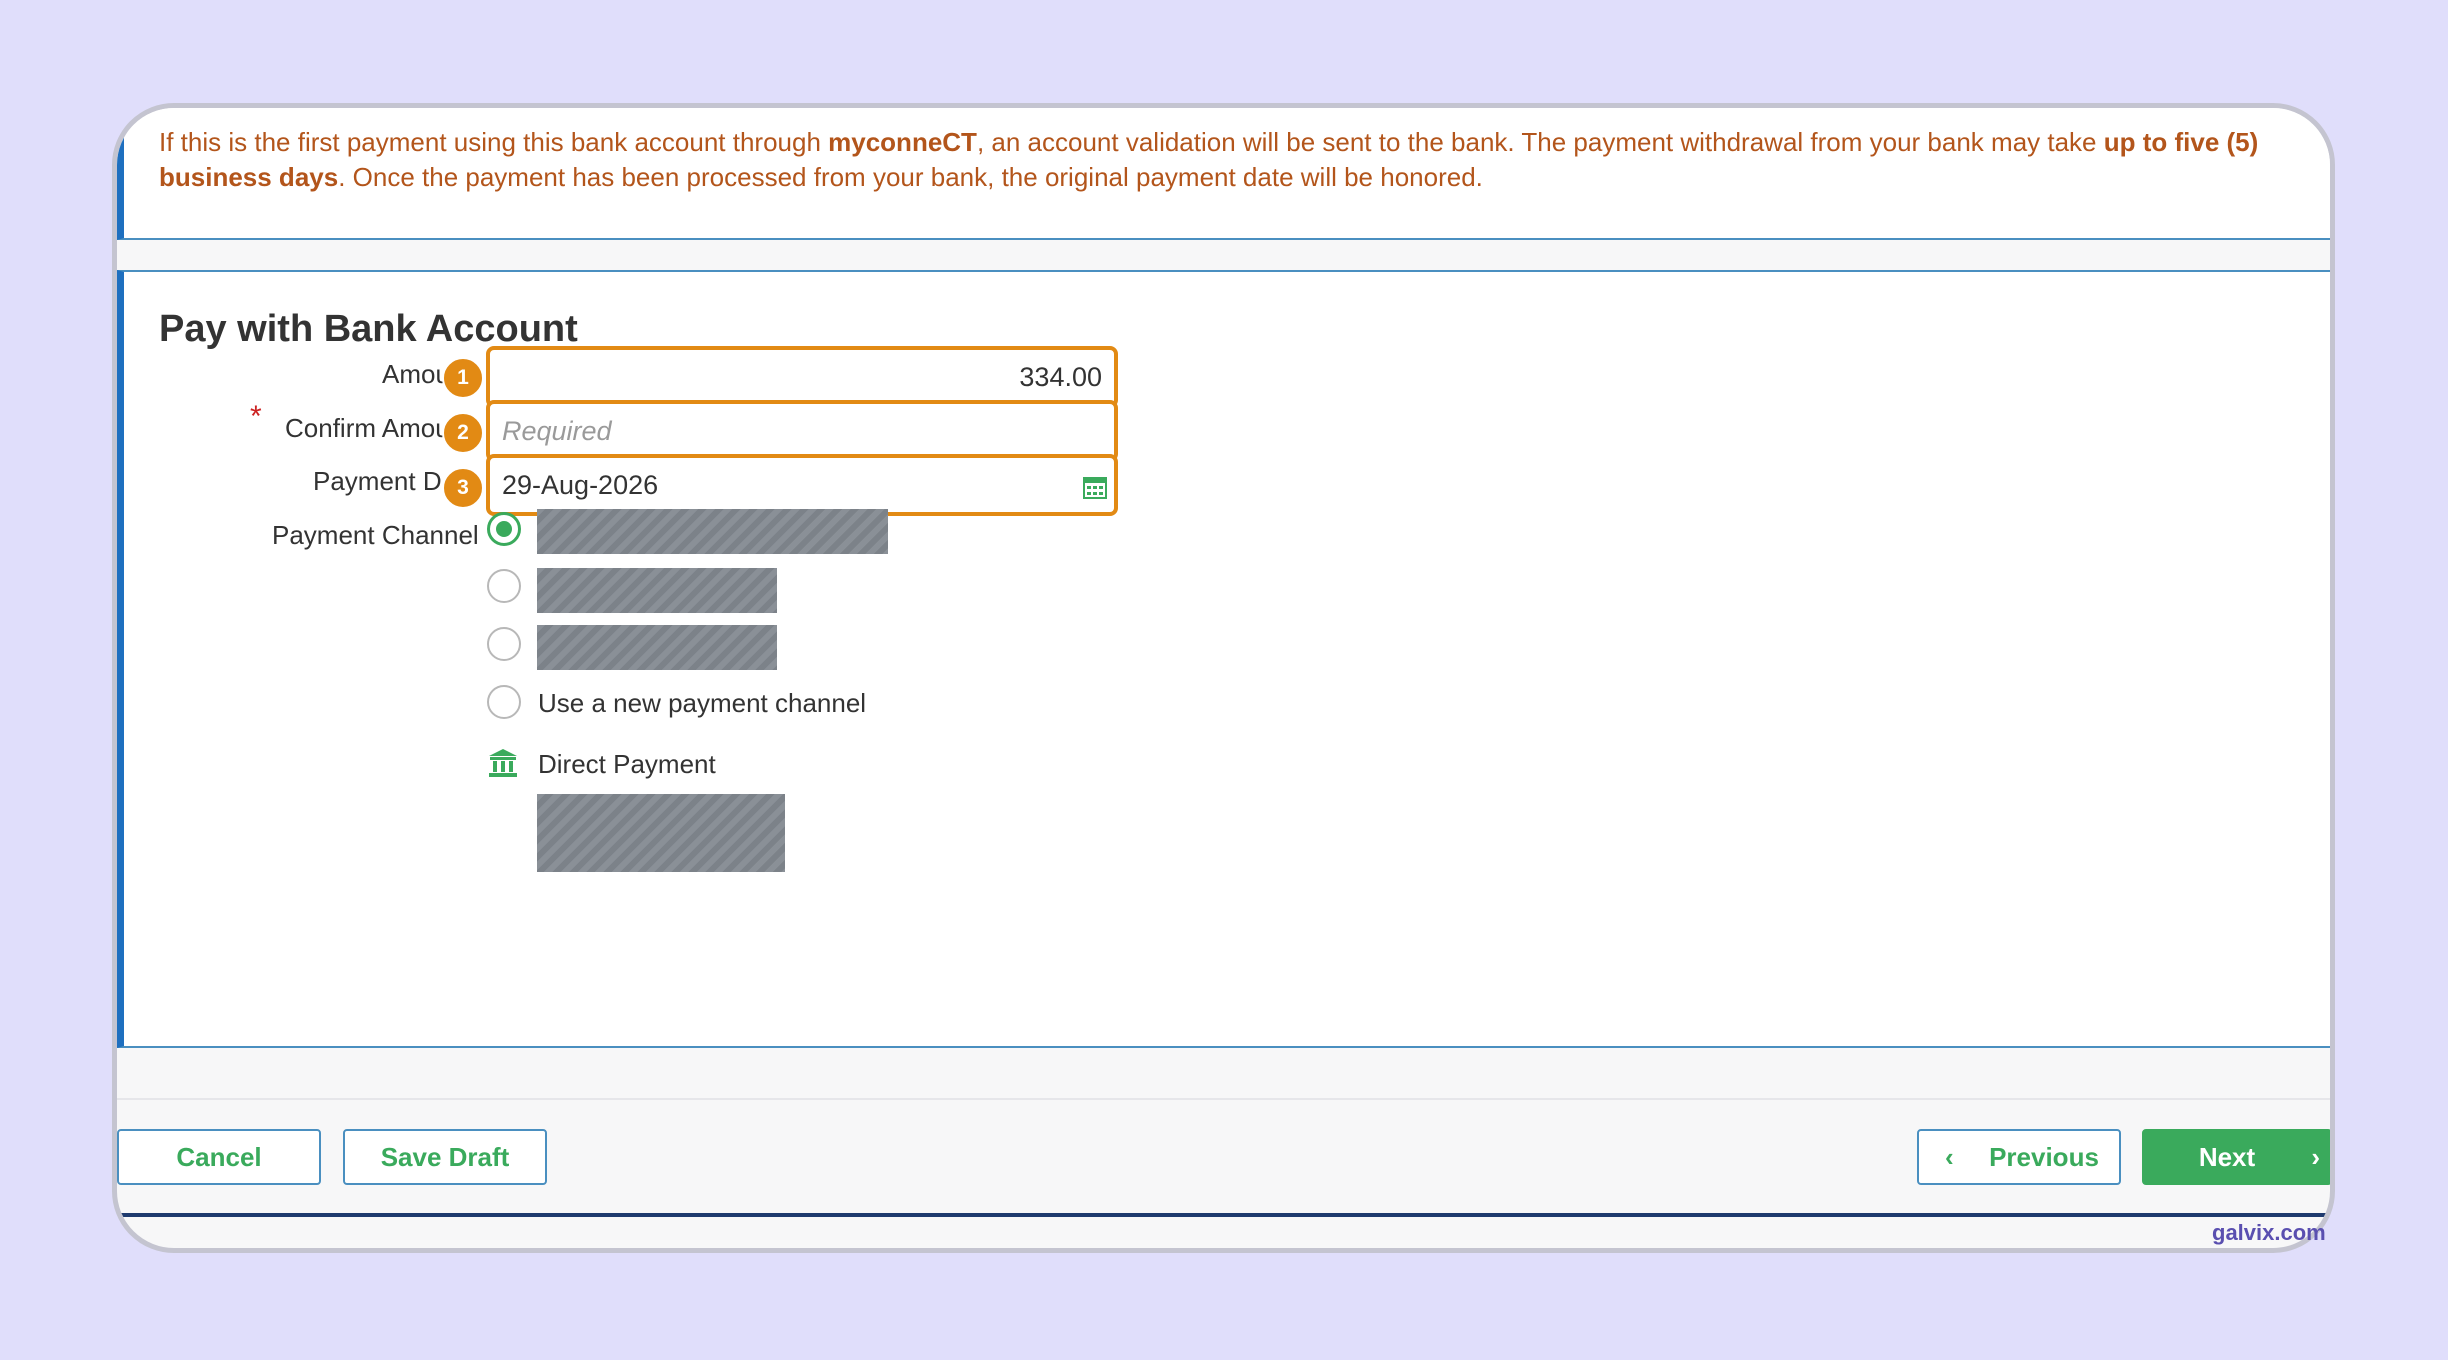 This screenshot has width=2448, height=1360. Describe the element at coordinates (802, 431) in the screenshot. I see `confirm-amount-input: Required` at that location.